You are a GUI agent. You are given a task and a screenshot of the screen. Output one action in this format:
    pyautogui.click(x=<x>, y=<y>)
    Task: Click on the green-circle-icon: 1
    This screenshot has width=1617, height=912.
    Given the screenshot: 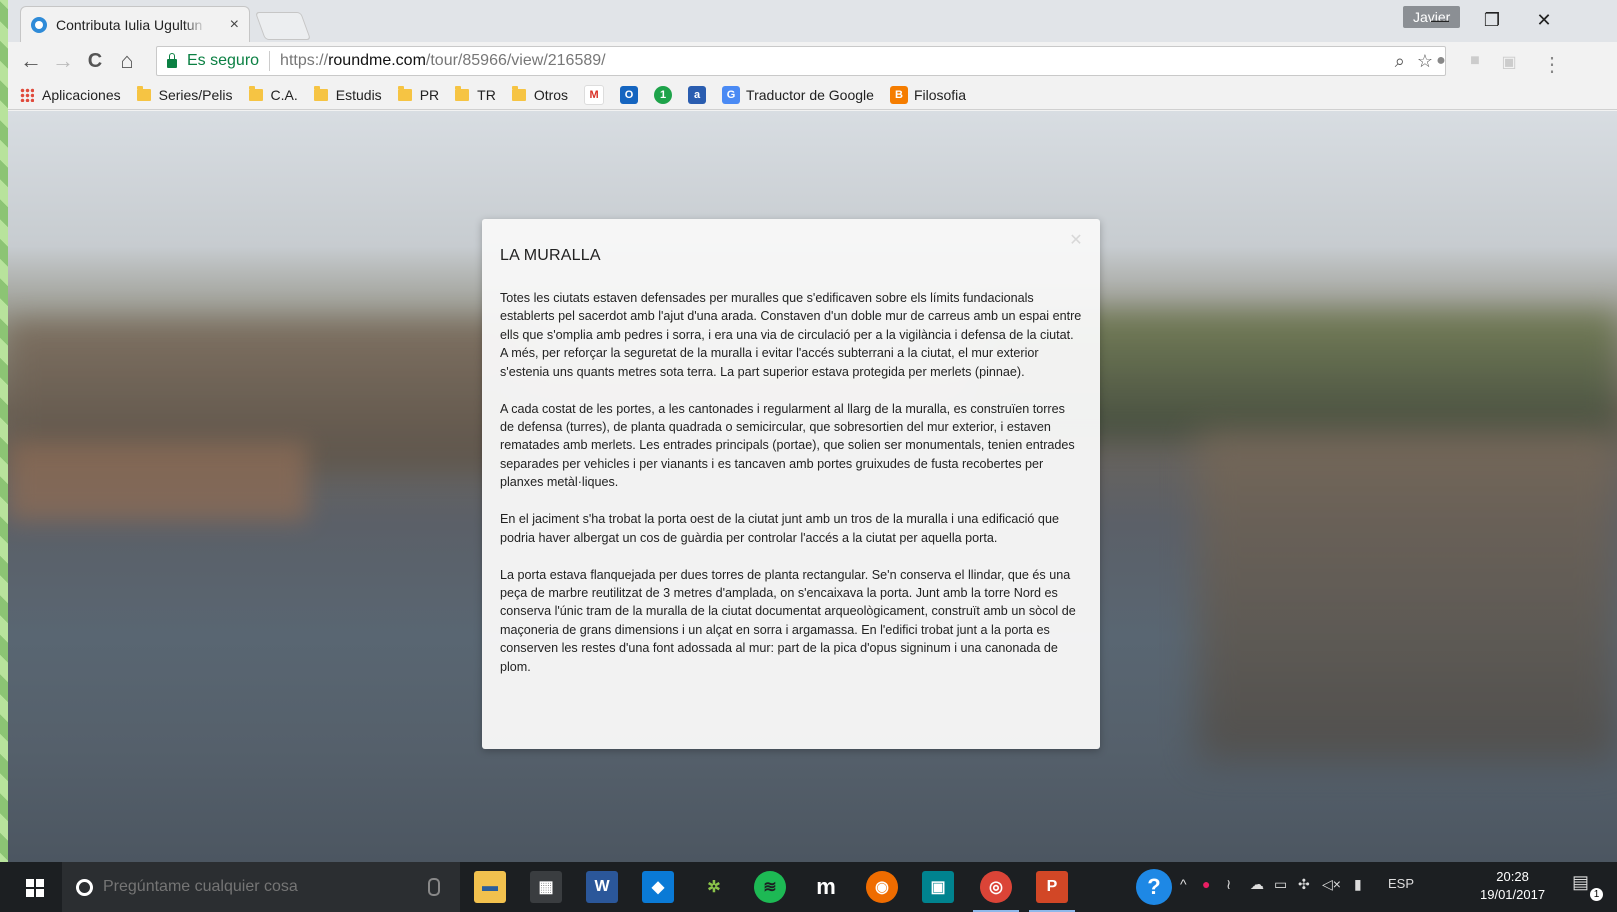 What is the action you would take?
    pyautogui.click(x=663, y=94)
    